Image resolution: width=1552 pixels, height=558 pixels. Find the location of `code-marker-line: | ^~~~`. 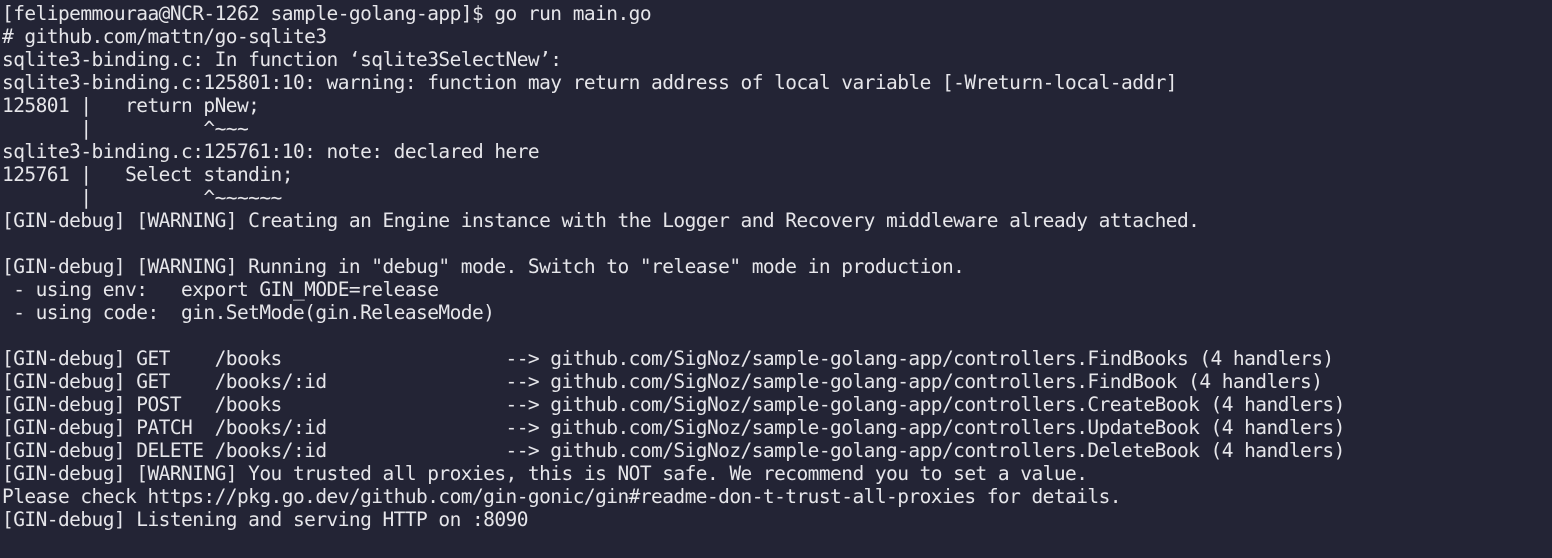

code-marker-line: | ^~~~ is located at coordinates (125, 128).